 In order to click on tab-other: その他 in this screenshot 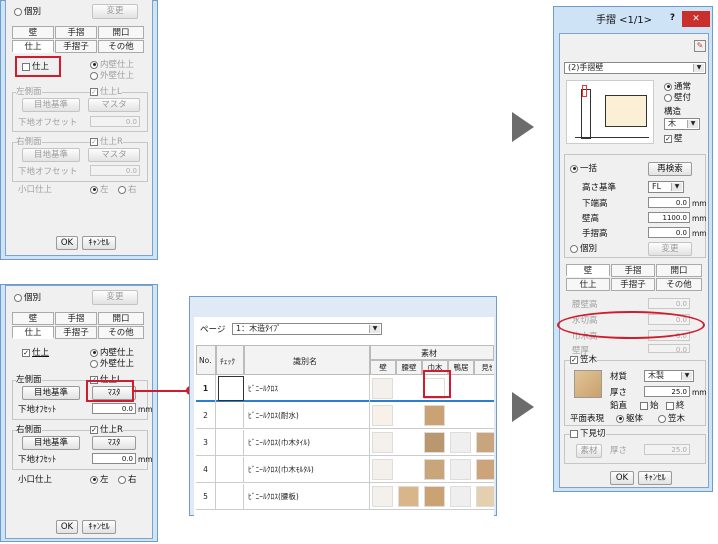, I will do `click(121, 46)`.